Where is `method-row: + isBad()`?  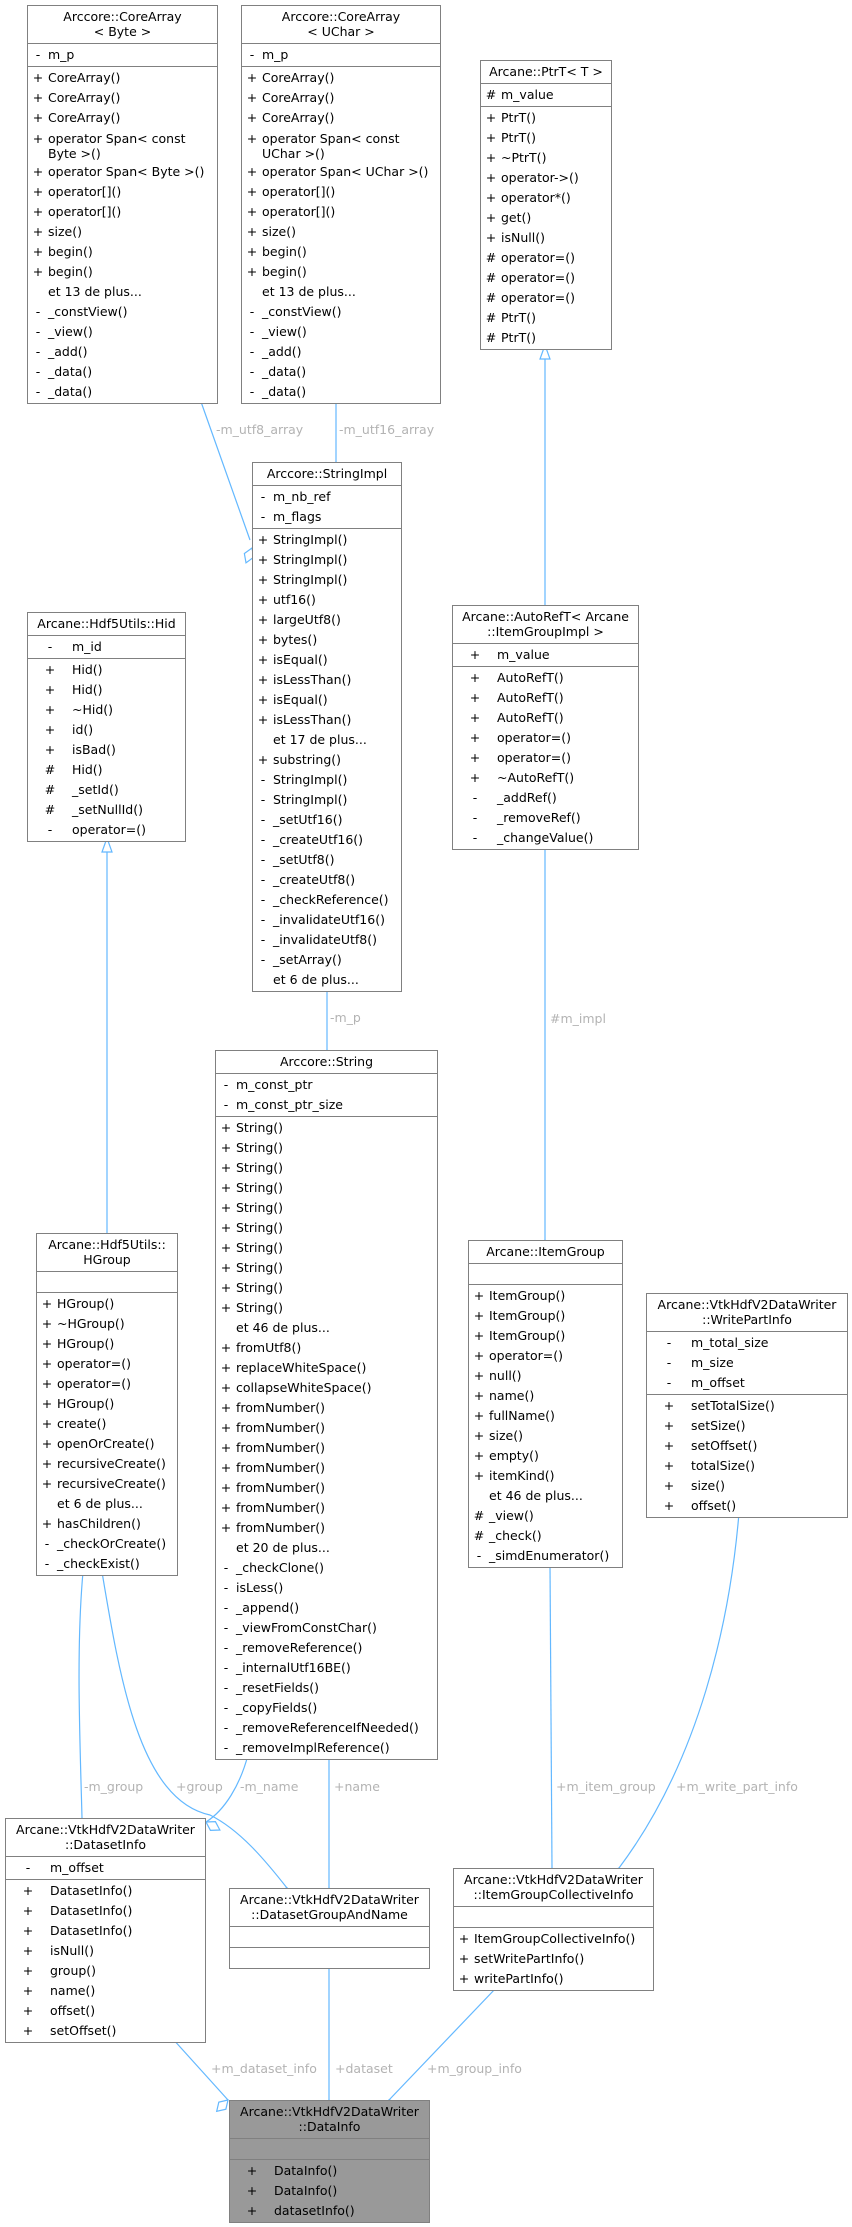
method-row: + isBad() is located at coordinates (106, 750).